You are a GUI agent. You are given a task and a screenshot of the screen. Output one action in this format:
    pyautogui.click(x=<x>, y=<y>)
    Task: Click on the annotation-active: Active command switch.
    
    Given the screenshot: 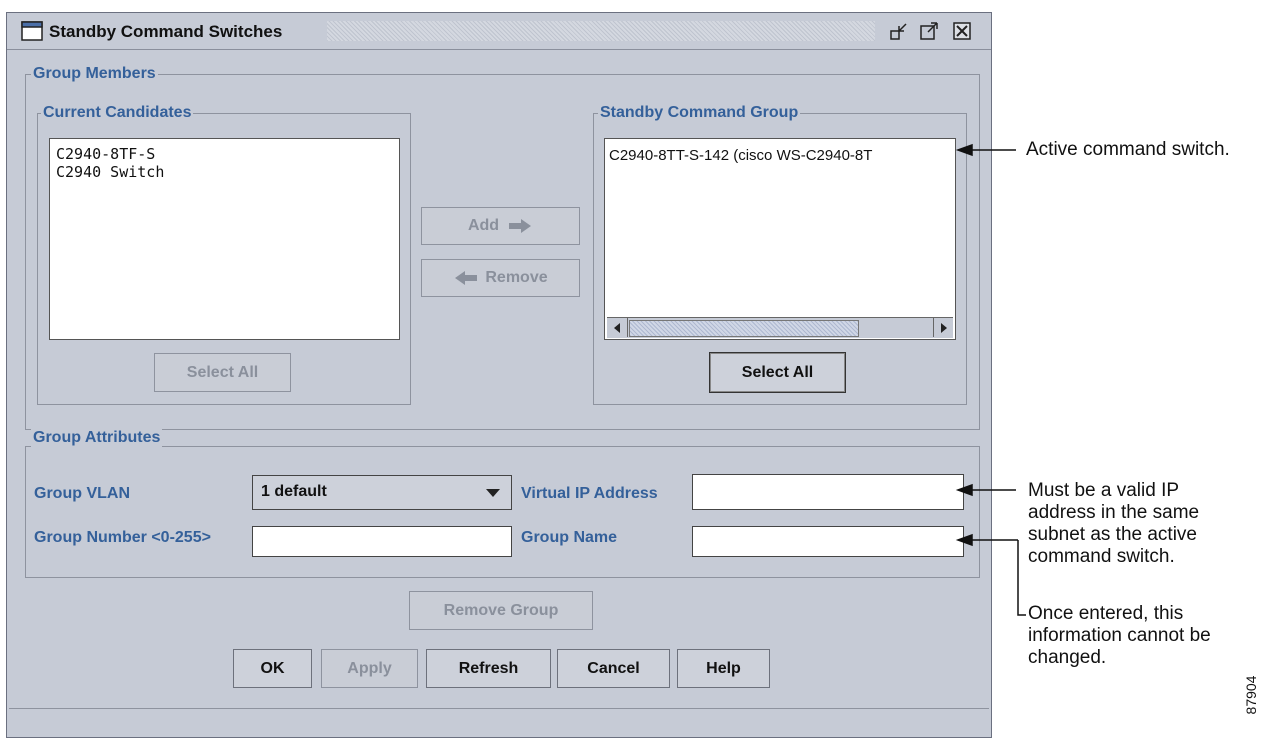 What is the action you would take?
    pyautogui.click(x=1128, y=149)
    